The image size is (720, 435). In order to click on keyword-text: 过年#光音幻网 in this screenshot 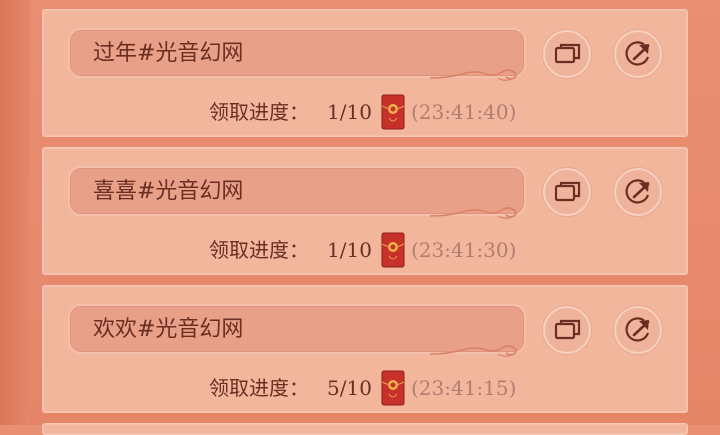, I will do `click(168, 53)`.